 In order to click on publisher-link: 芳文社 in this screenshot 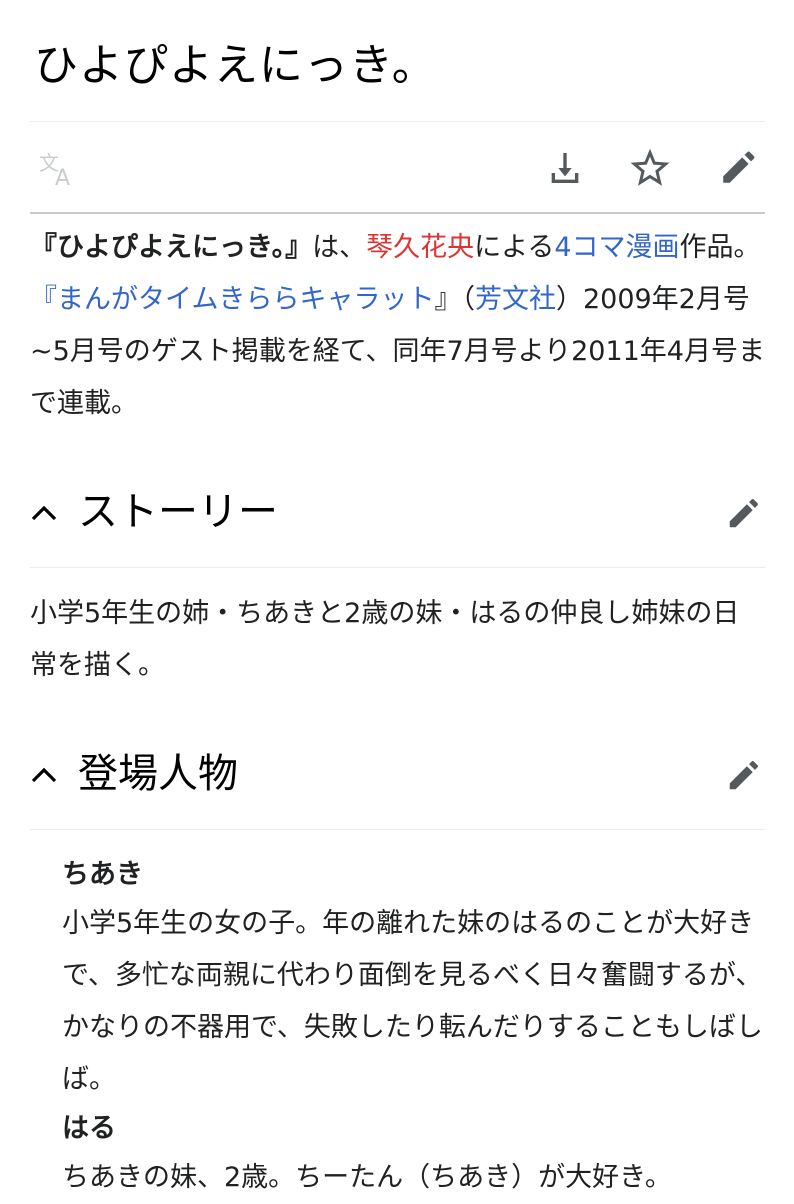, I will do `click(515, 299)`.